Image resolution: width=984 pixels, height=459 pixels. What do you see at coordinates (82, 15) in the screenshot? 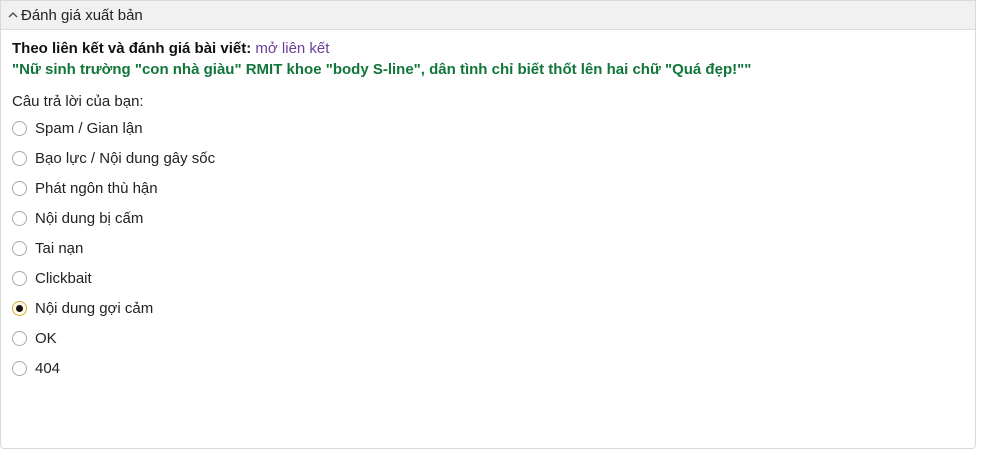
I see `panel-title: Đánh giá xuất bản` at bounding box center [82, 15].